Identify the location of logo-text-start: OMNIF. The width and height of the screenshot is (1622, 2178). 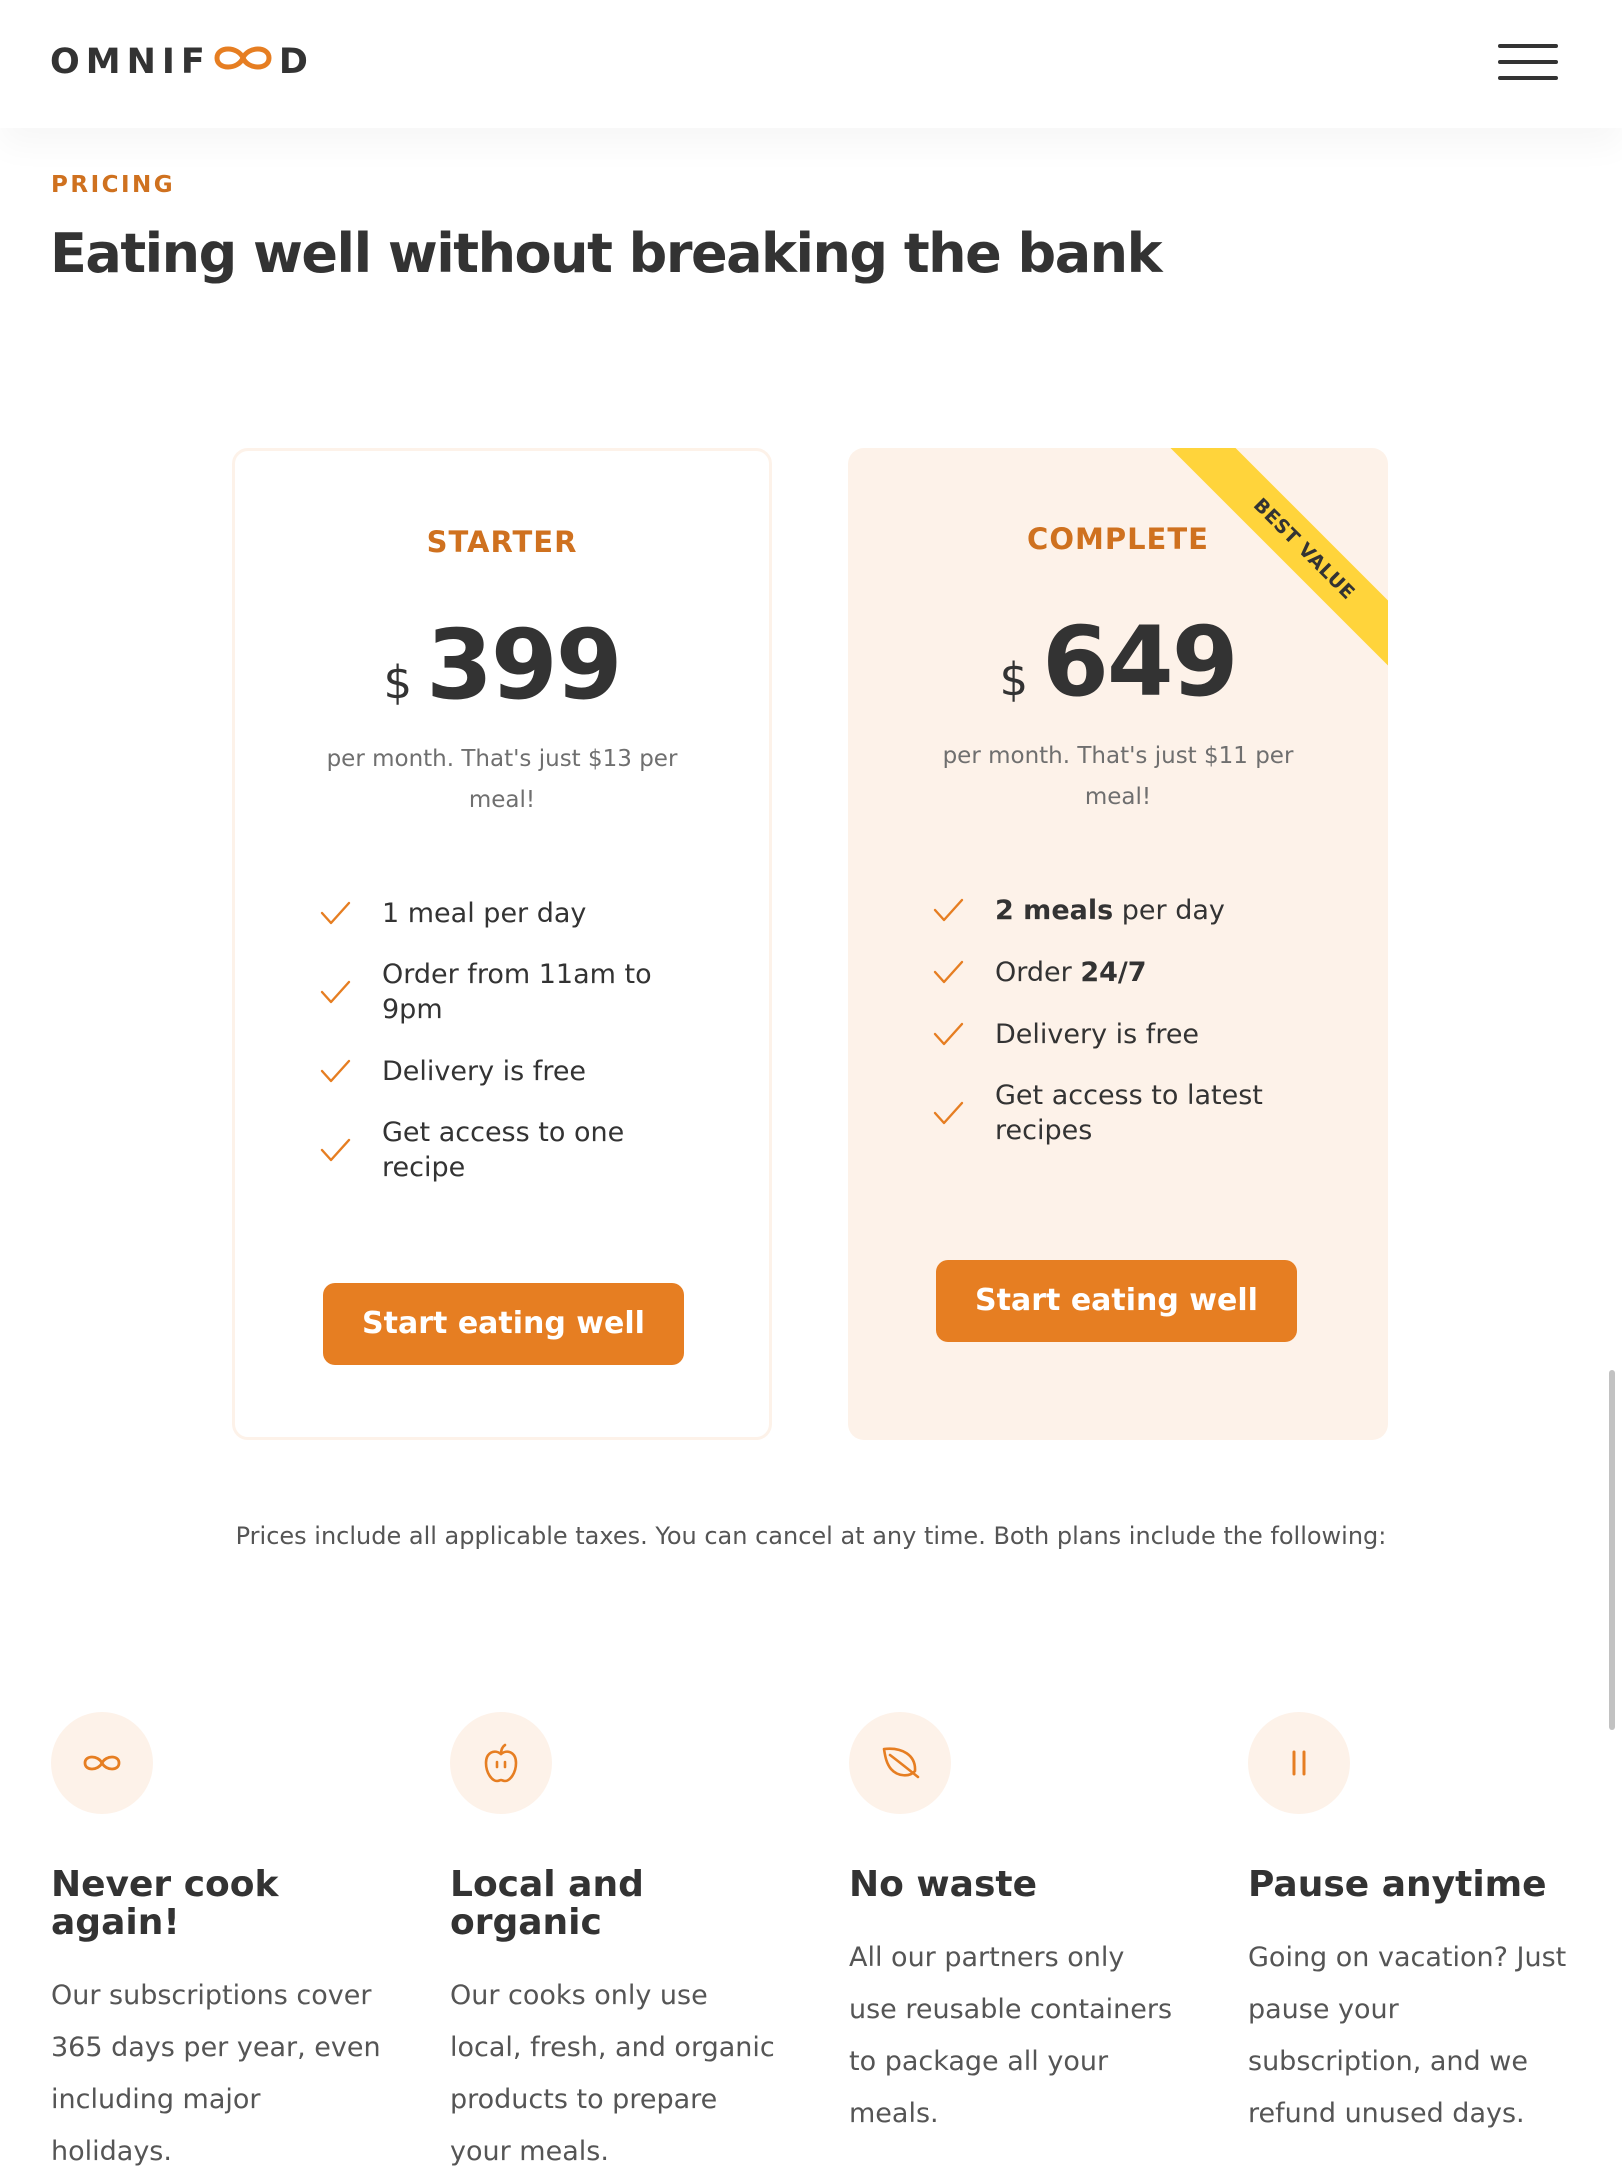
(130, 62).